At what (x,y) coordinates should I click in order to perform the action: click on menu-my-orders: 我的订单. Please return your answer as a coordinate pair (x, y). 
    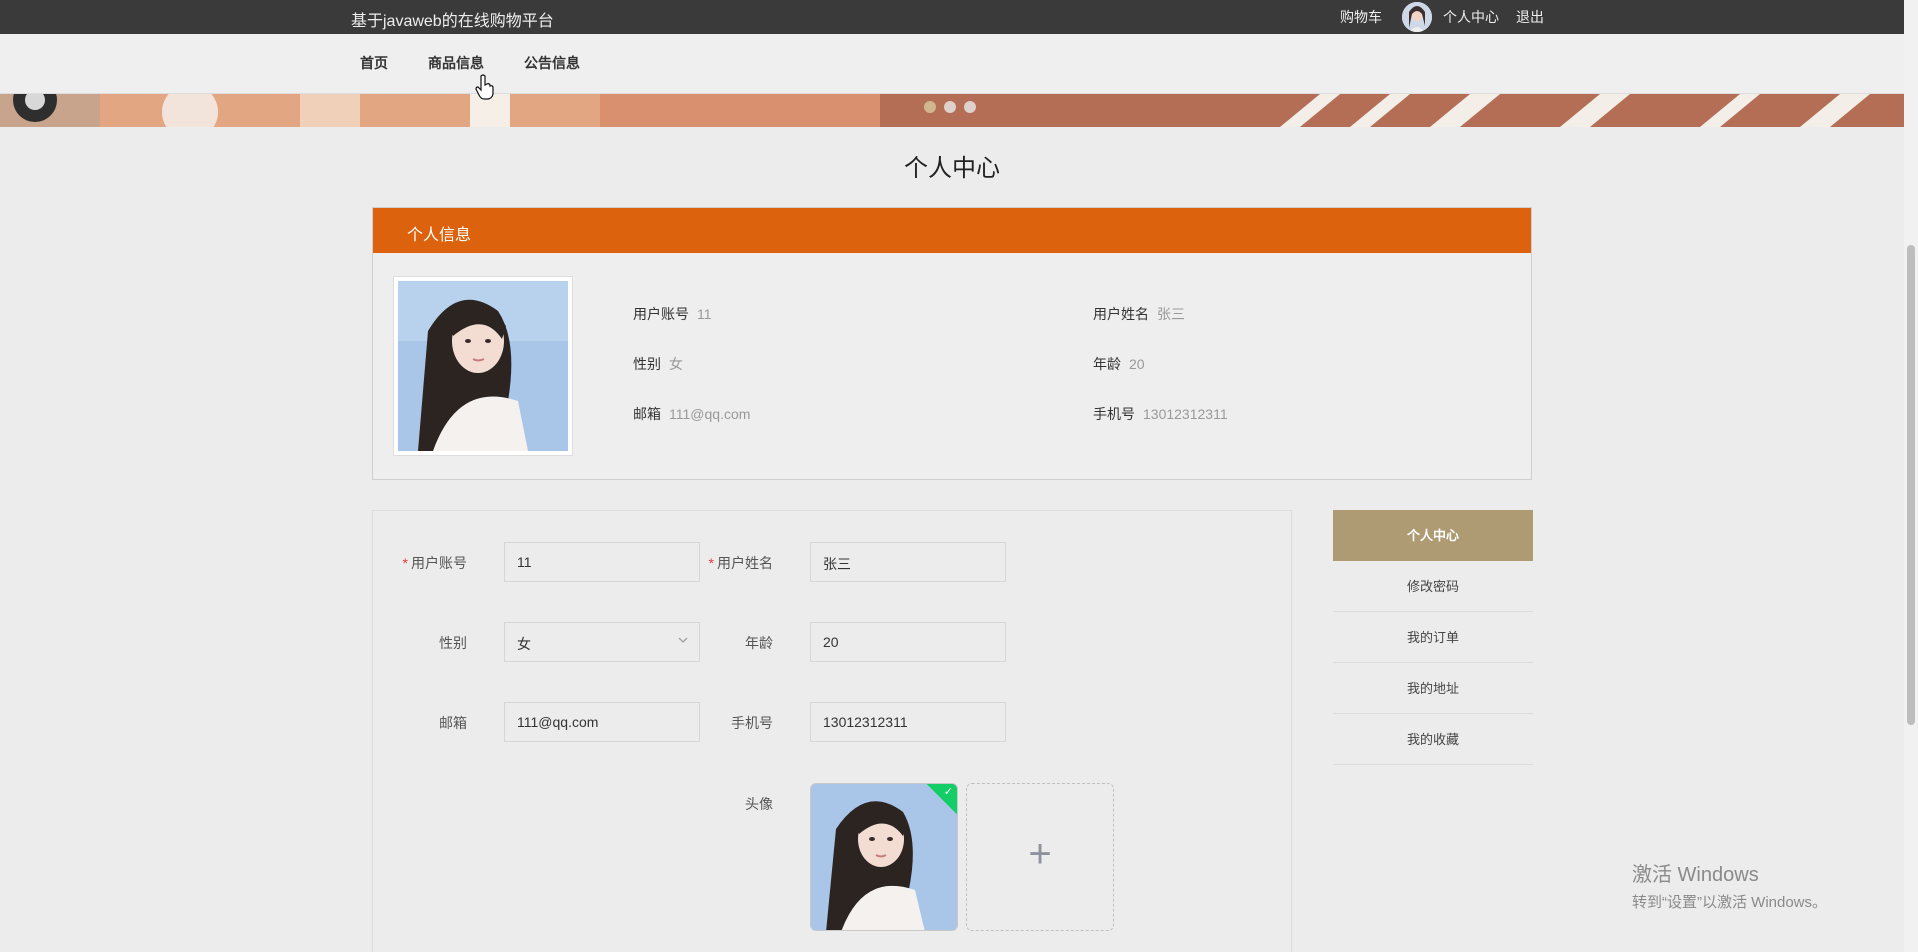
    Looking at the image, I should click on (1433, 637).